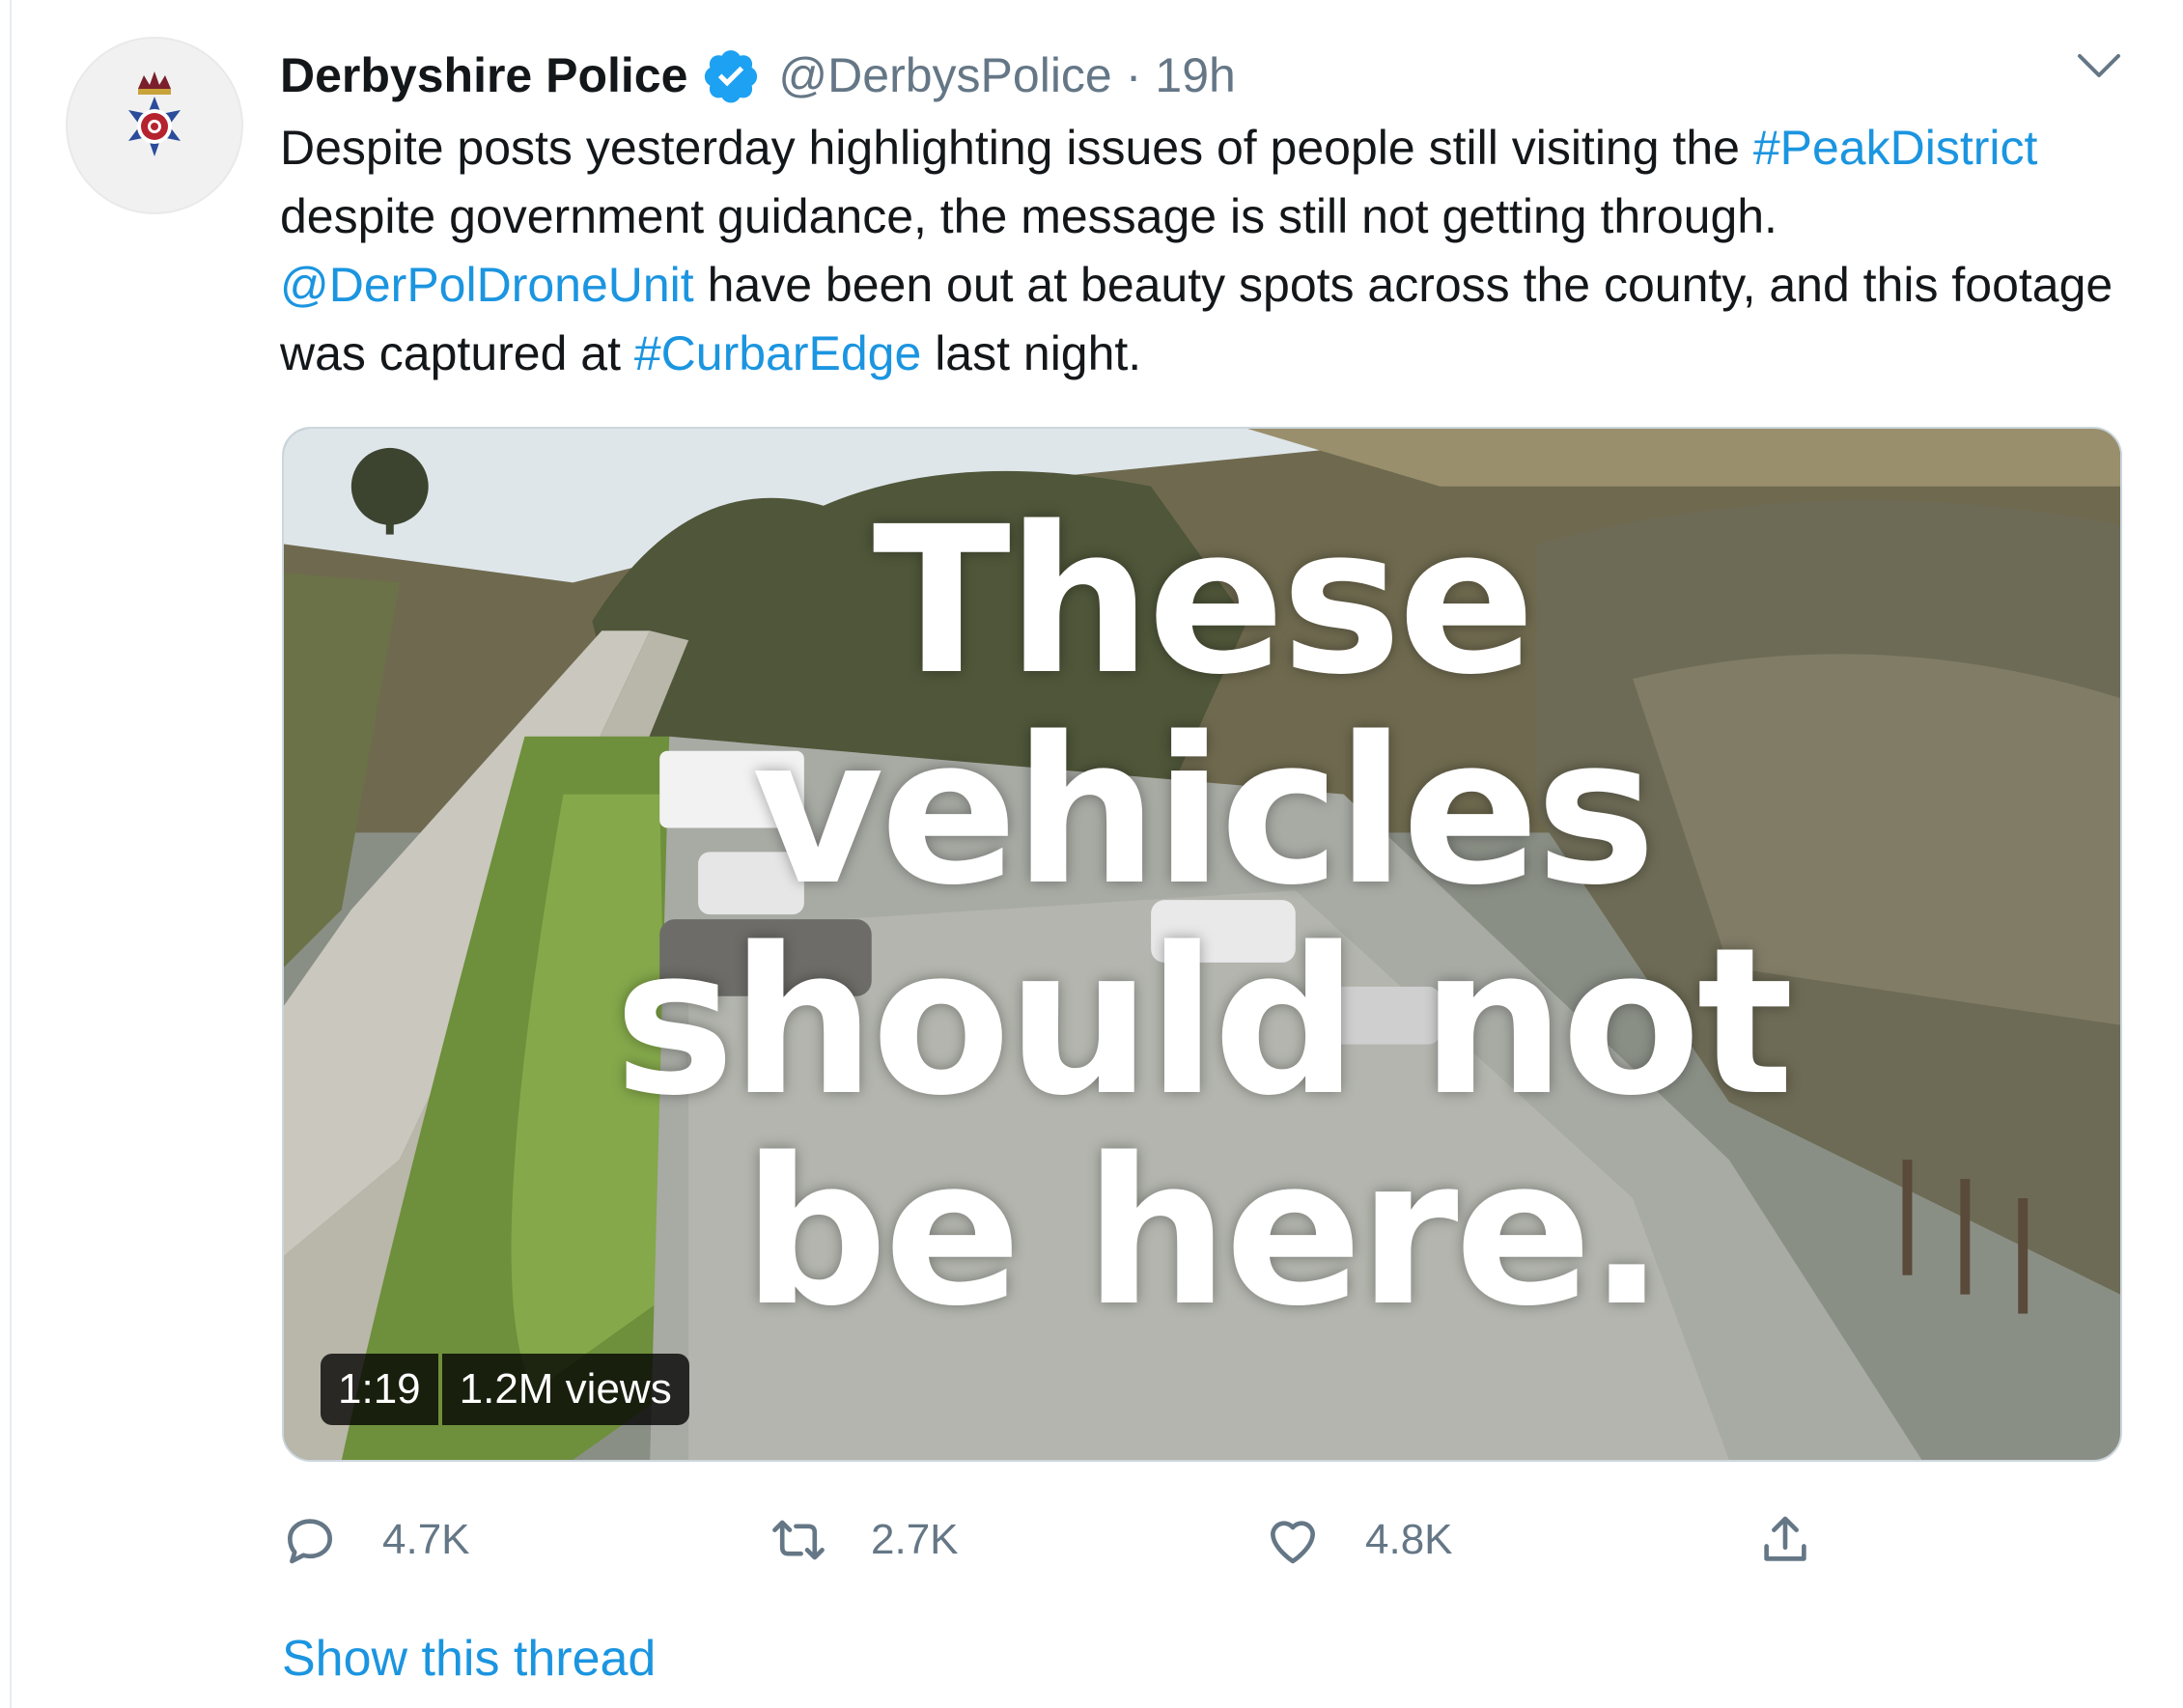 The width and height of the screenshot is (2183, 1708). What do you see at coordinates (487, 285) in the screenshot?
I see `mention-link-derpoldroneunit: @DerPolDroneUnit` at bounding box center [487, 285].